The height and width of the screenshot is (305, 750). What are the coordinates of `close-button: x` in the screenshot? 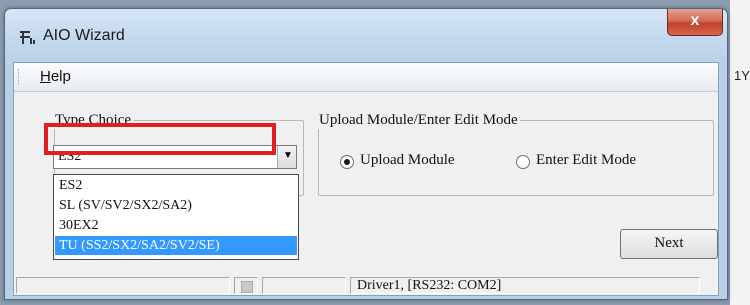 It's located at (695, 22).